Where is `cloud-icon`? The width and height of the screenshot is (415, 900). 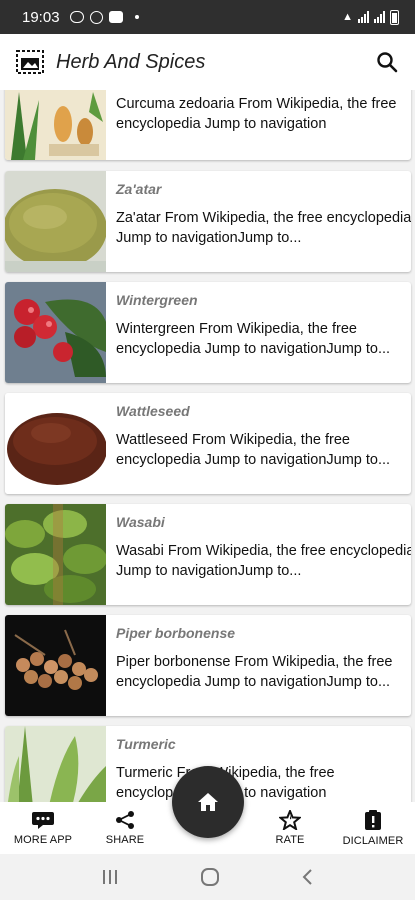 cloud-icon is located at coordinates (76, 17).